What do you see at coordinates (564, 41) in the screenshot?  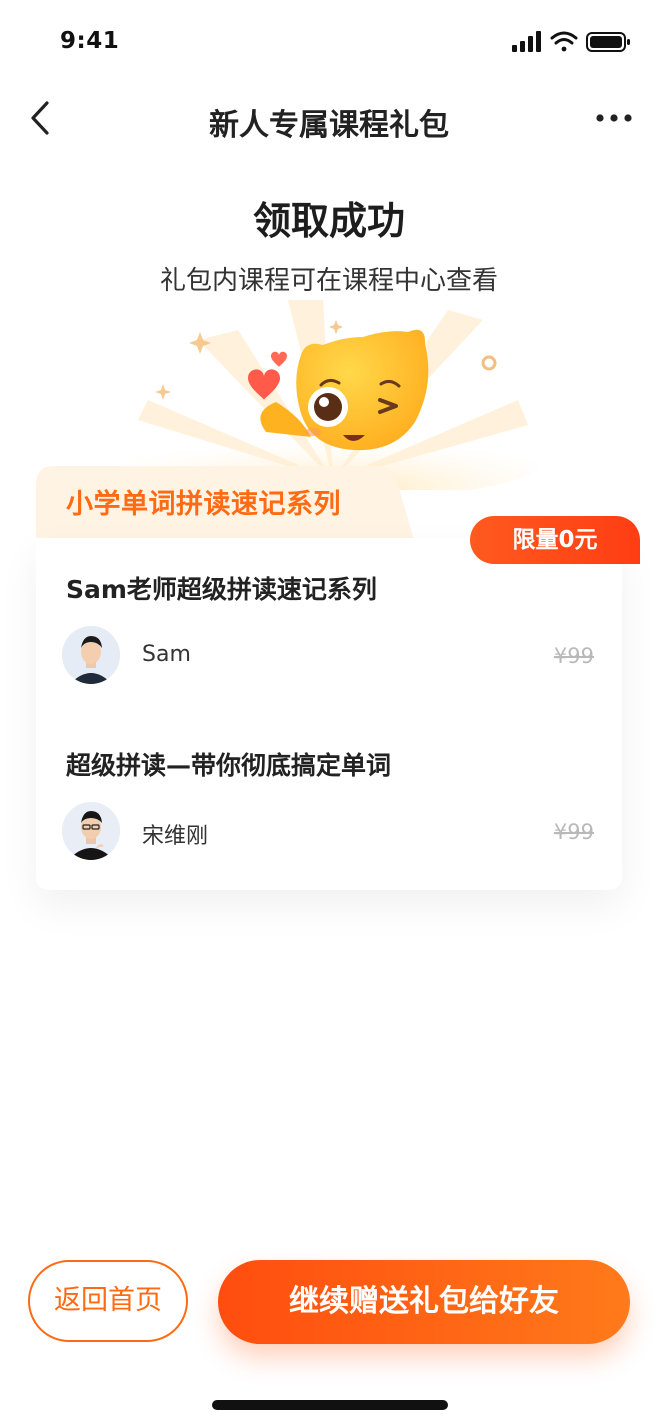 I see `wifi-icon` at bounding box center [564, 41].